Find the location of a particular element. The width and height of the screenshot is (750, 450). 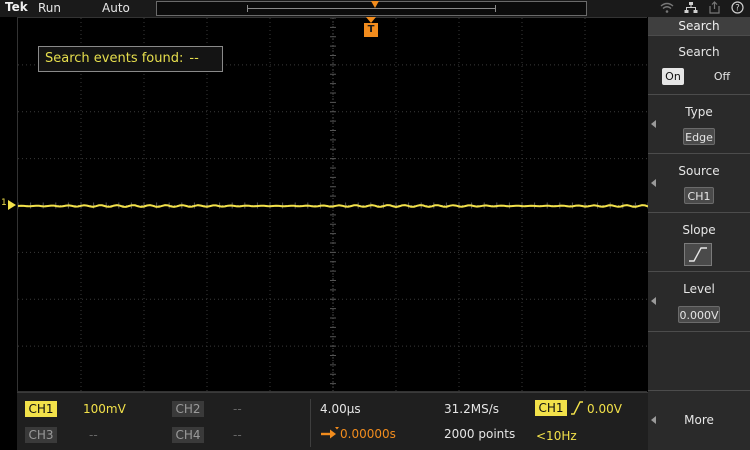

level-value: 0.000V is located at coordinates (699, 314).